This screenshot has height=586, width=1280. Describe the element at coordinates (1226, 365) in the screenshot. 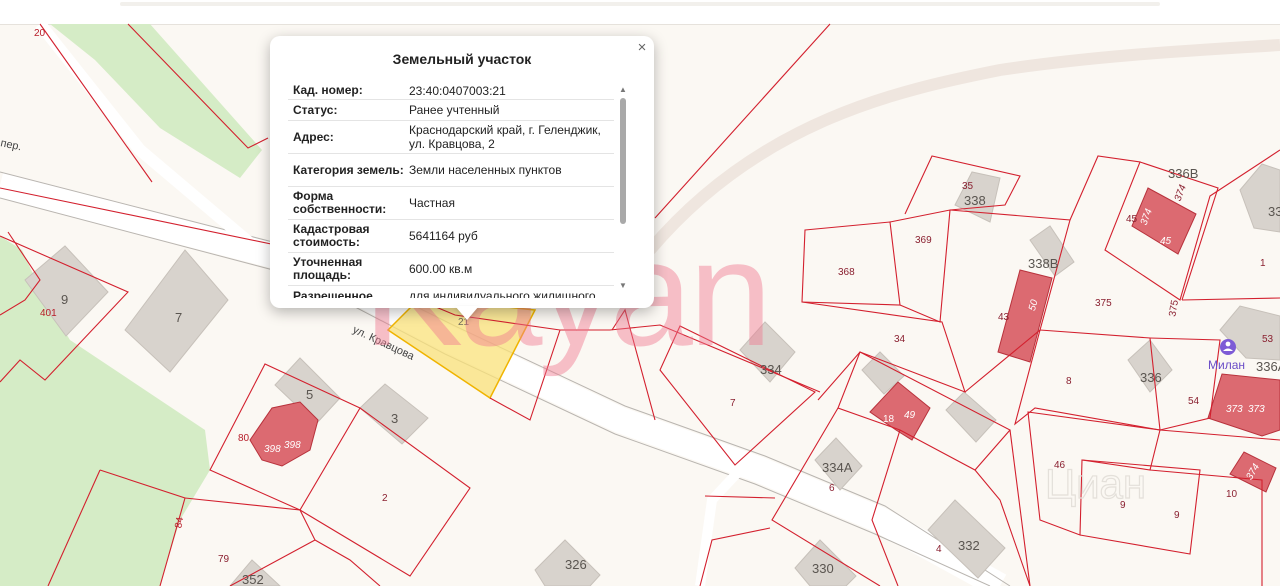

I see `poi-label: Милан` at that location.